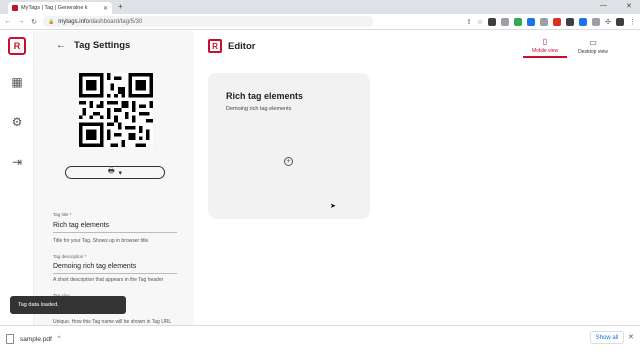  What do you see at coordinates (38, 305) in the screenshot?
I see `toast-text: Tag data loaded.` at bounding box center [38, 305].